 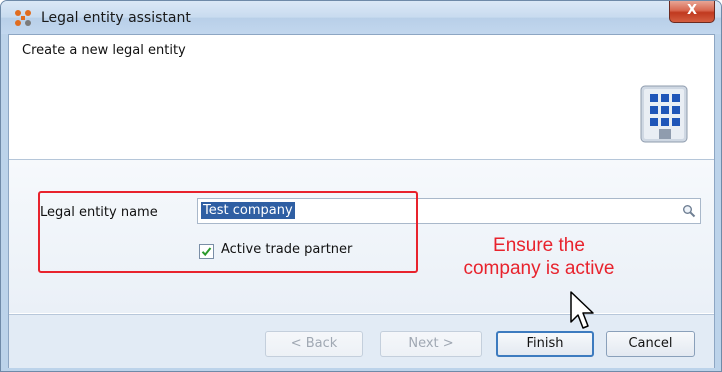 I want to click on close-button: X, so click(x=692, y=12).